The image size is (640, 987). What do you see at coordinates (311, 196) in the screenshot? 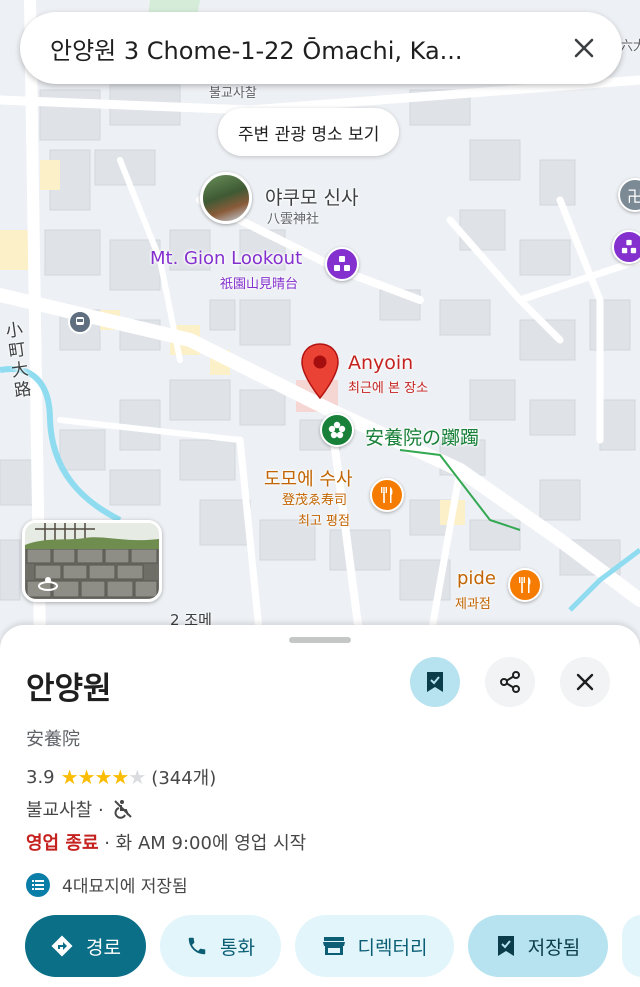
I see `map-label-yakumo: 야쿠모 신사` at bounding box center [311, 196].